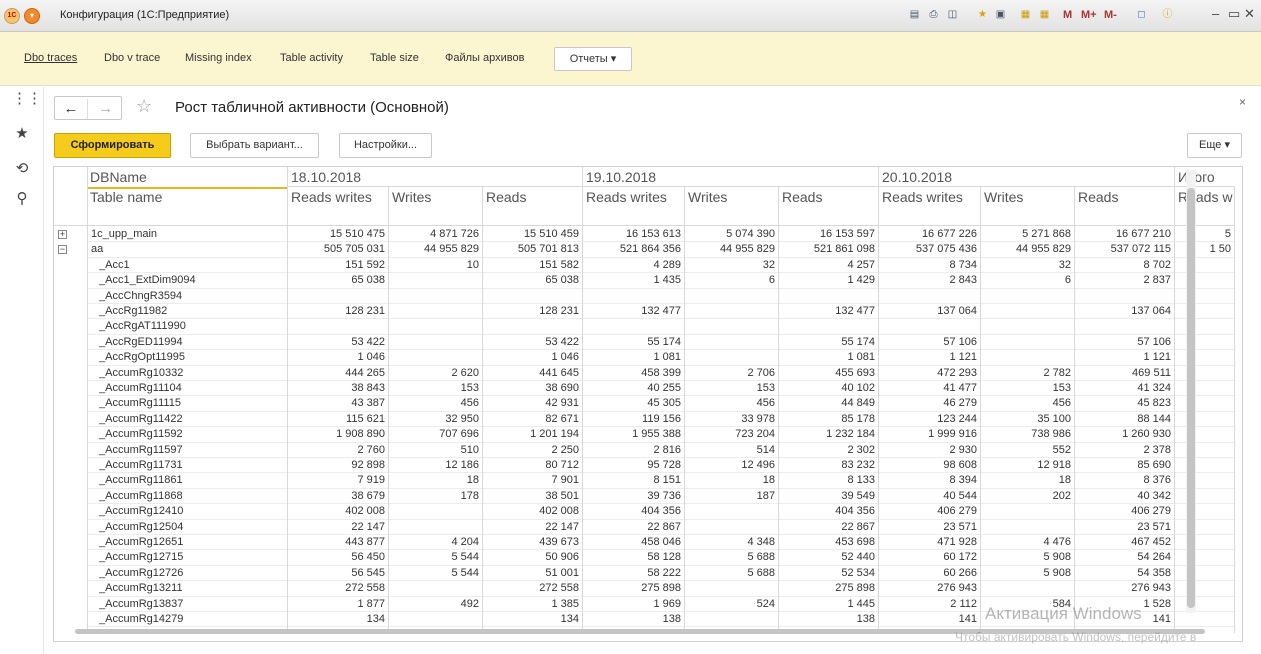  I want to click on close-window-icon: ✕, so click(1249, 14).